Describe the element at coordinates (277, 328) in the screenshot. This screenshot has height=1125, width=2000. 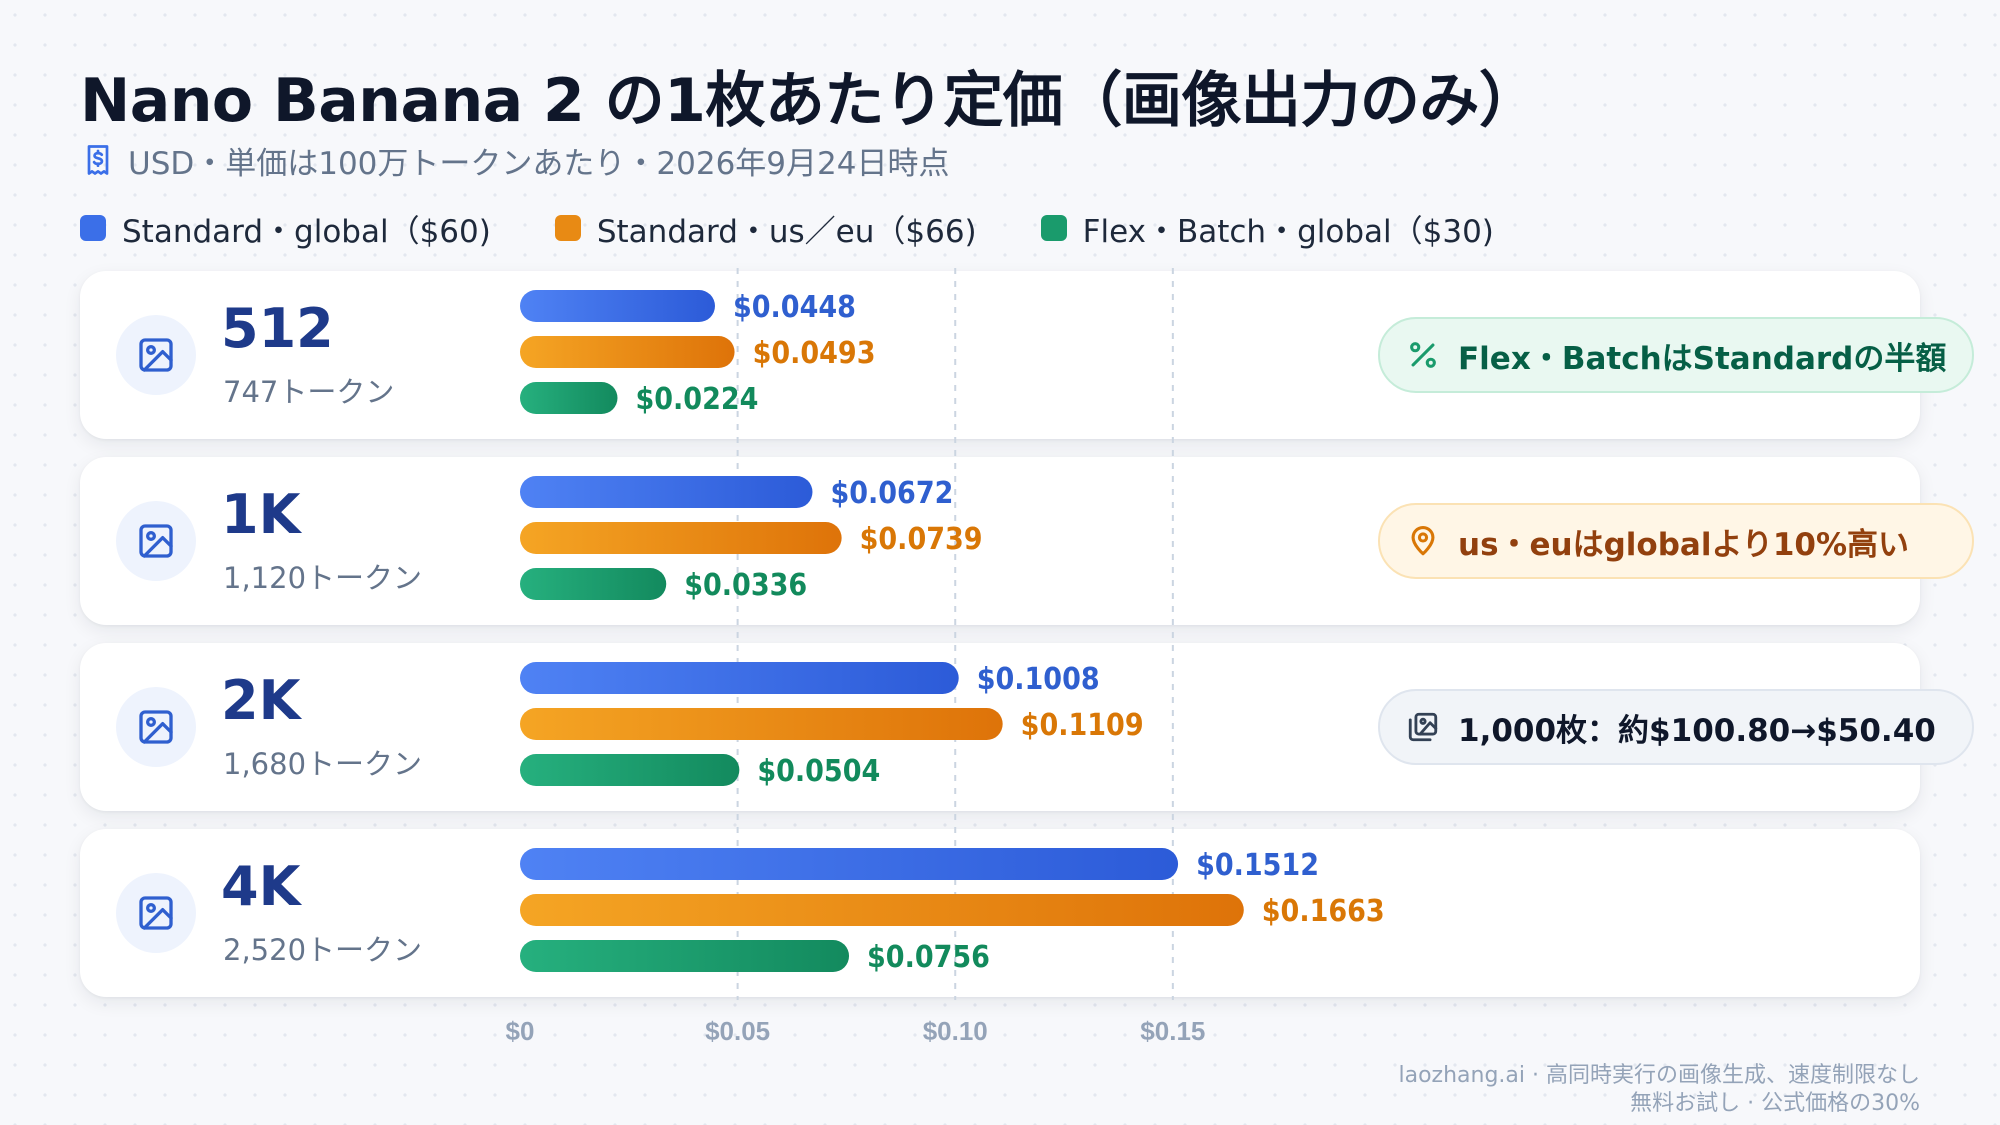
I see `resolution-label: 512` at that location.